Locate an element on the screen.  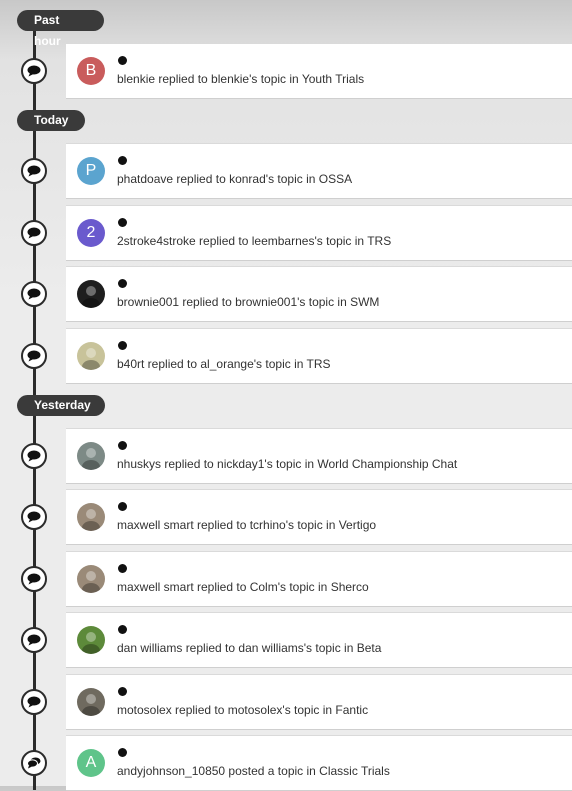
comments-icon is located at coordinates (34, 763).